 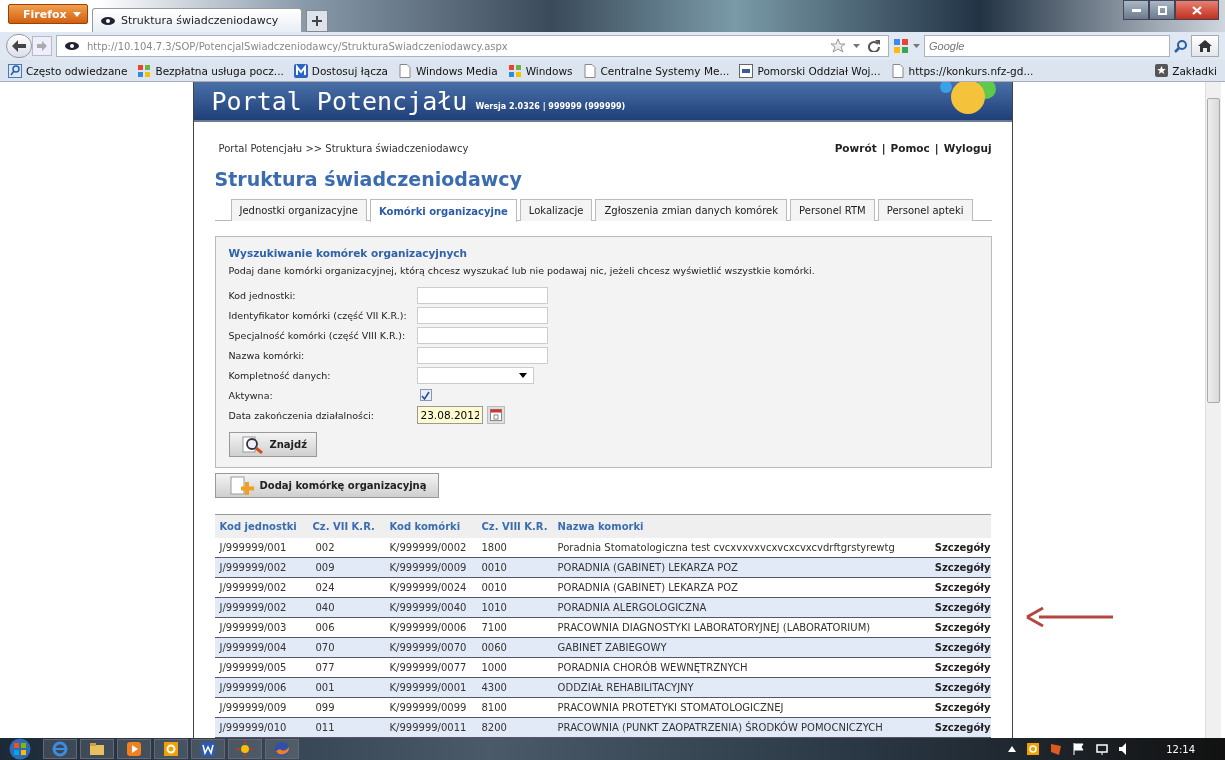 What do you see at coordinates (1079, 749) in the screenshot?
I see `flag-icon` at bounding box center [1079, 749].